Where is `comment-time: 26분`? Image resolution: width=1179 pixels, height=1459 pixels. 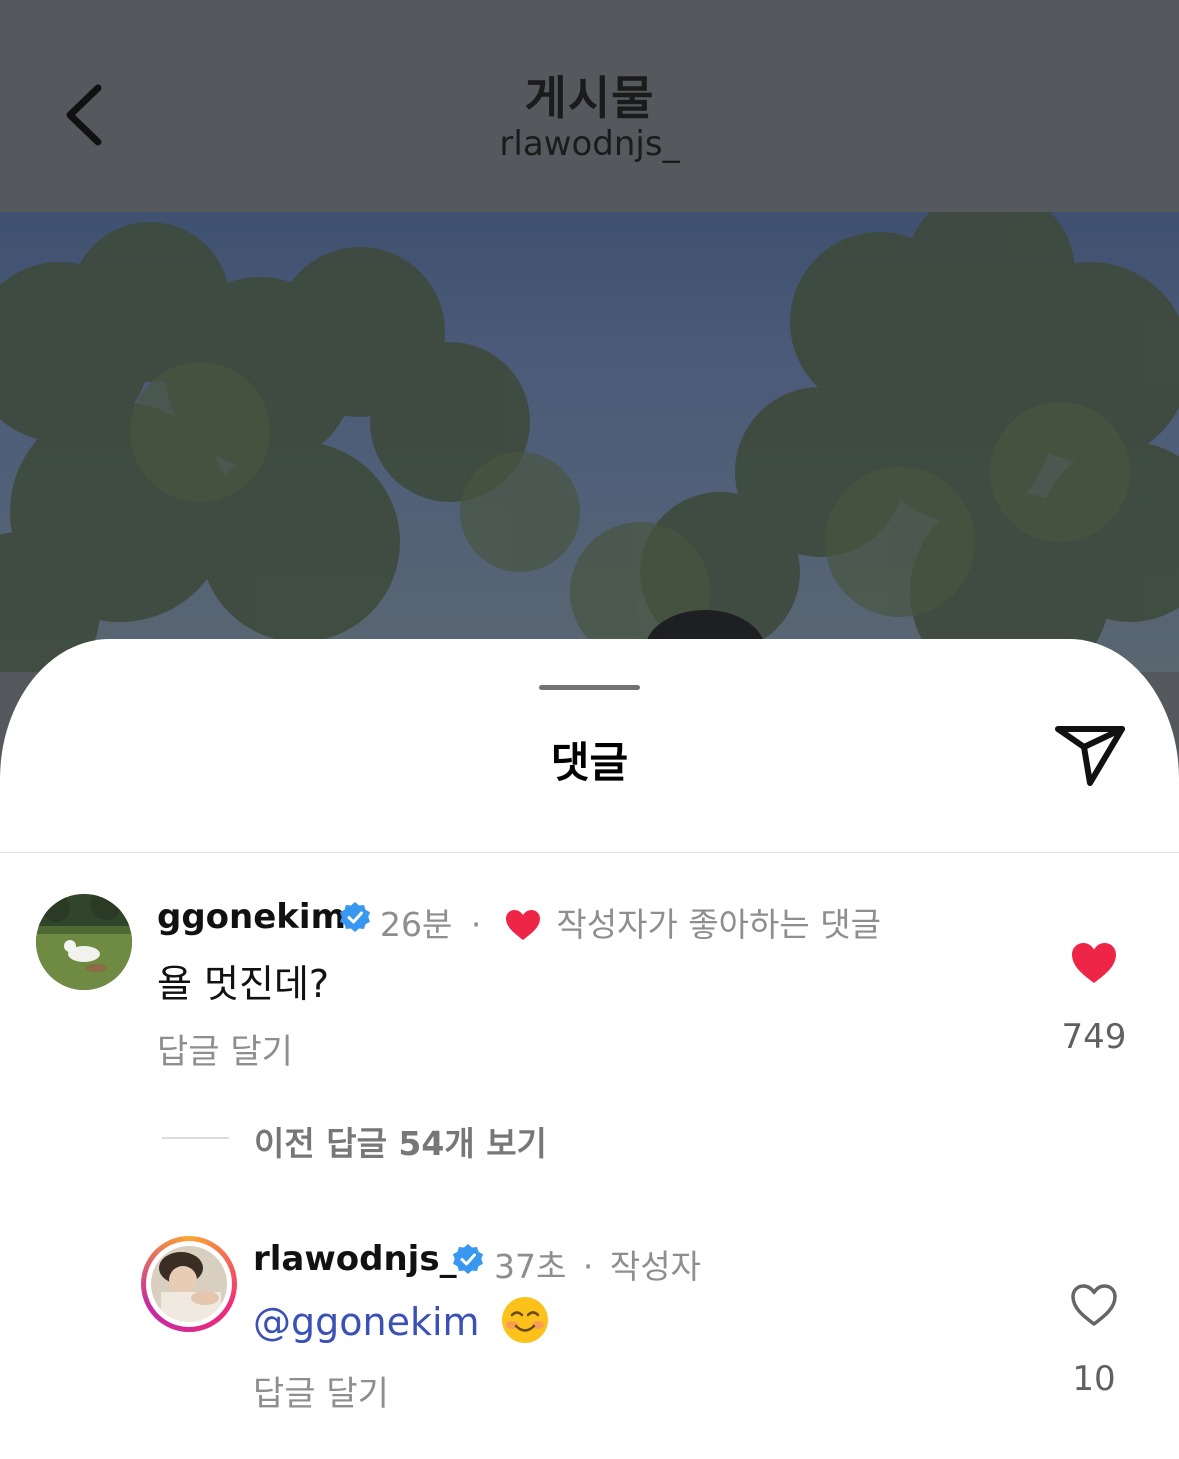 comment-time: 26분 is located at coordinates (416, 924).